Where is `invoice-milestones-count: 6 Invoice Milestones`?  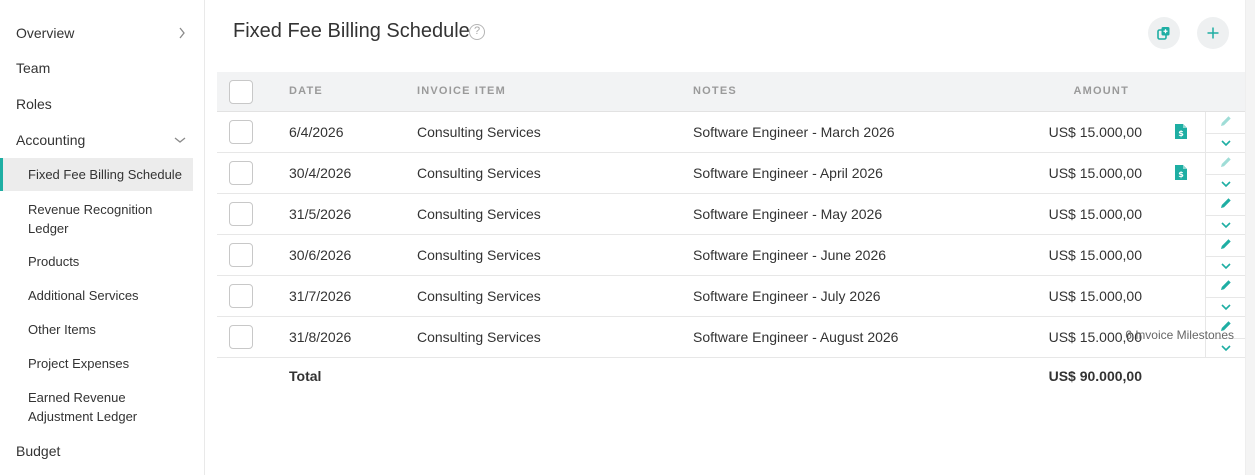 invoice-milestones-count: 6 Invoice Milestones is located at coordinates (1179, 335).